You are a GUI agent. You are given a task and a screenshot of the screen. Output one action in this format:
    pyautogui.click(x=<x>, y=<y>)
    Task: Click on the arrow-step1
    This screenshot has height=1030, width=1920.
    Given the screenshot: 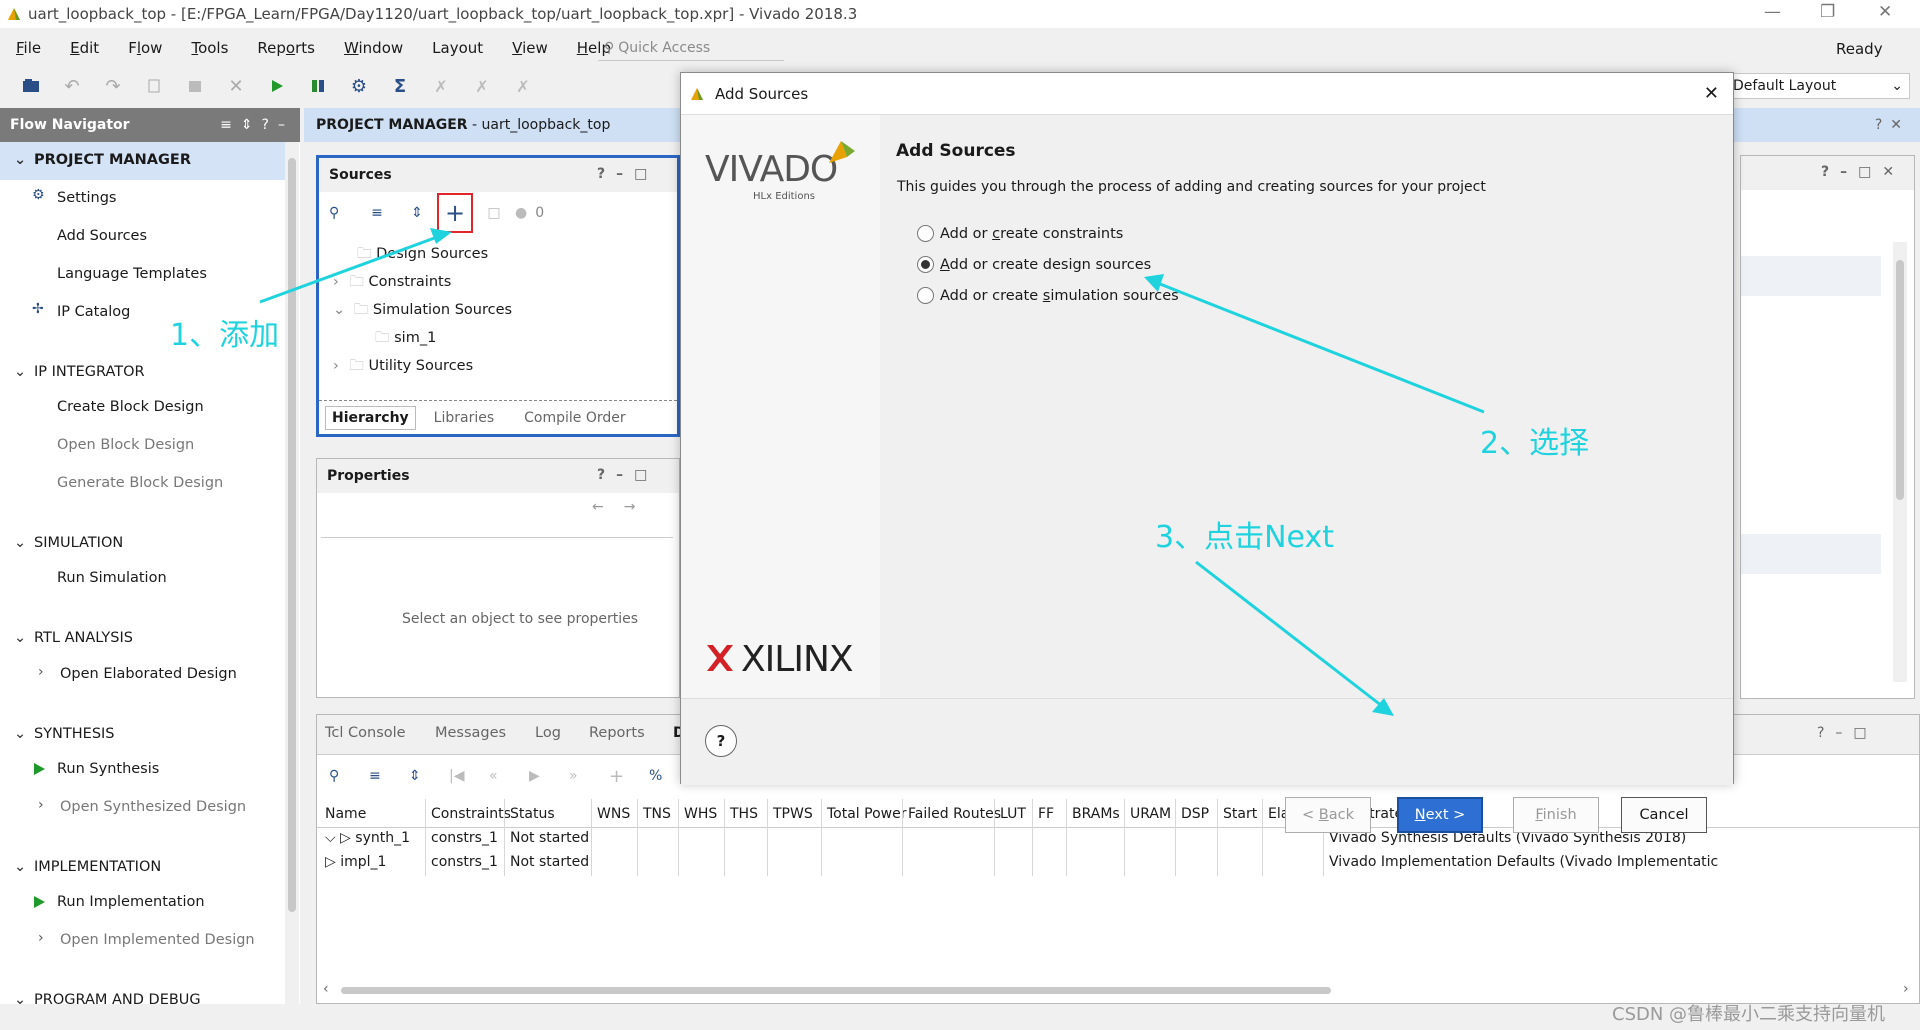 What is the action you would take?
    pyautogui.click(x=350, y=269)
    